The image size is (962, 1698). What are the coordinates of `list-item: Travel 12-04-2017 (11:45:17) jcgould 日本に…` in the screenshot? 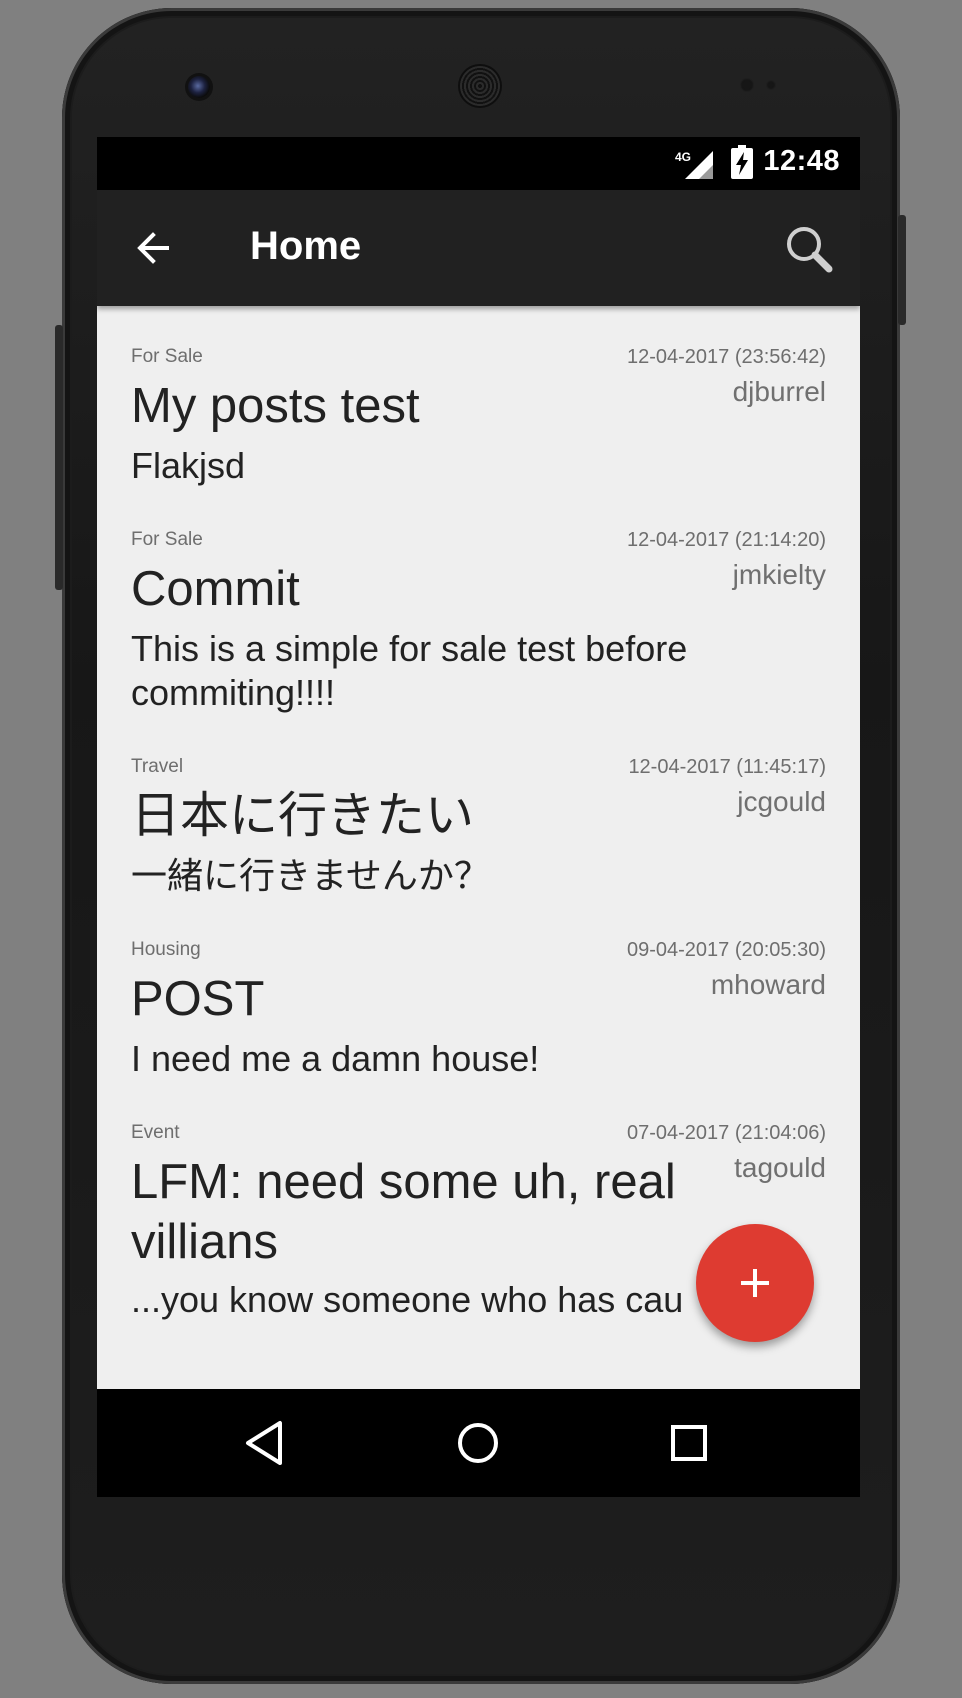 It's located at (478, 841).